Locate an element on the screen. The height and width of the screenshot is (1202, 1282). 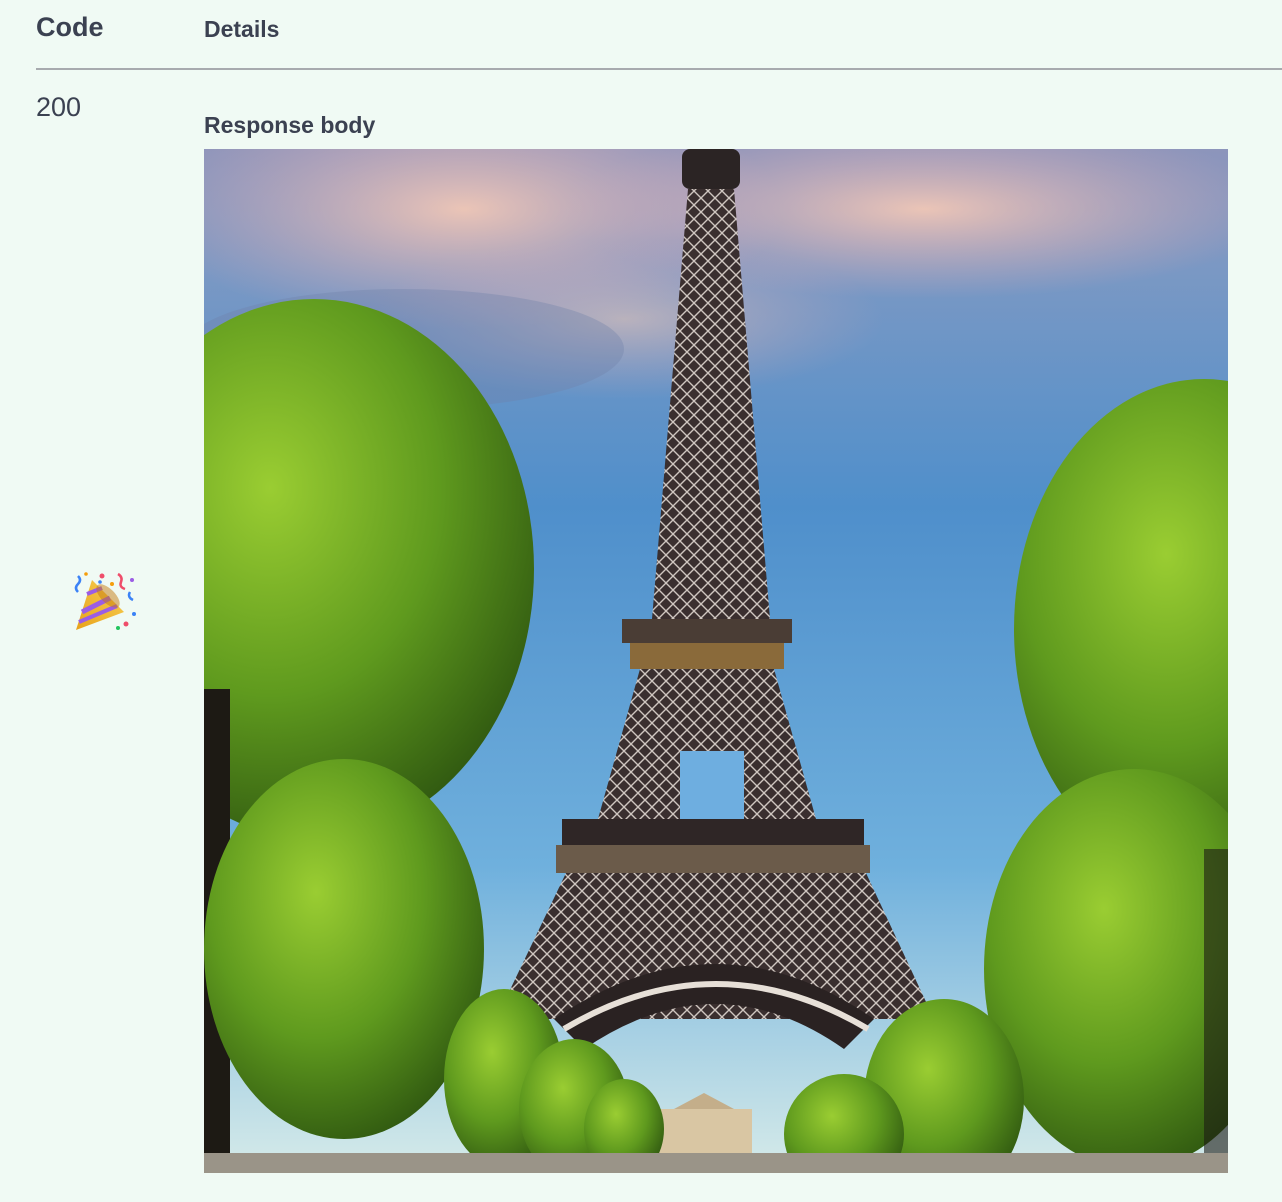
details-column-header: Details is located at coordinates (242, 29).